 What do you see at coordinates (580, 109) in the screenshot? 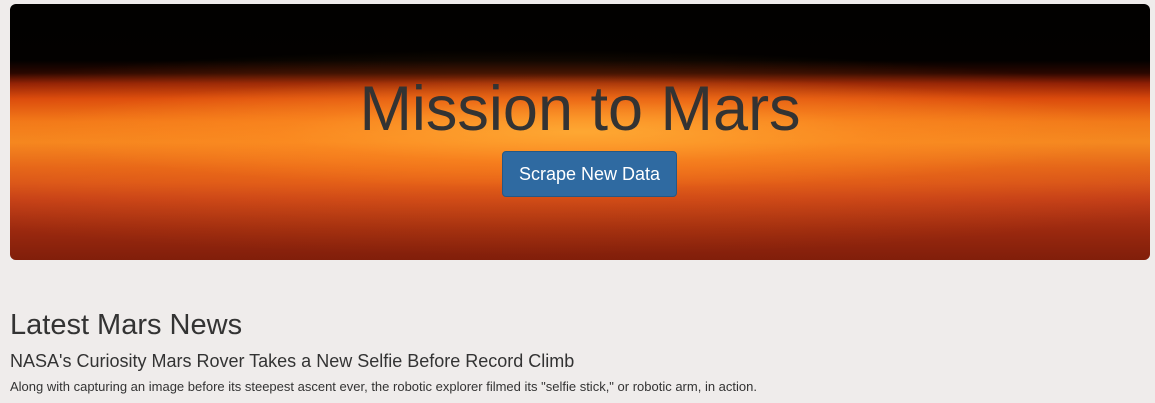
I see `page-title: Mission to Mars` at bounding box center [580, 109].